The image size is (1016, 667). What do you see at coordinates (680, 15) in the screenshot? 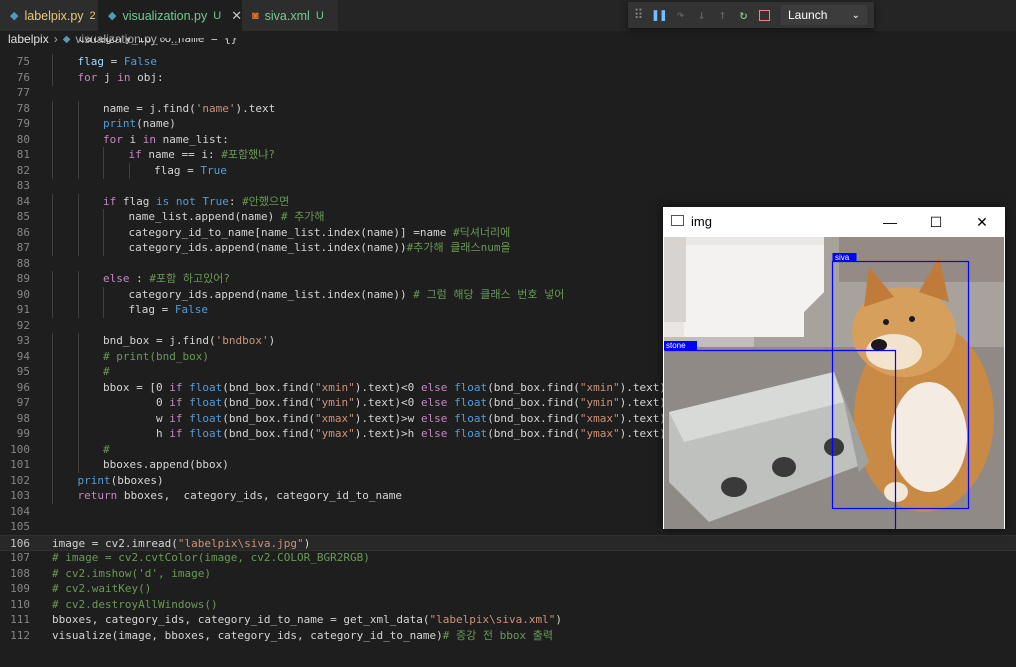
I see `step-over-icon: ↷` at bounding box center [680, 15].